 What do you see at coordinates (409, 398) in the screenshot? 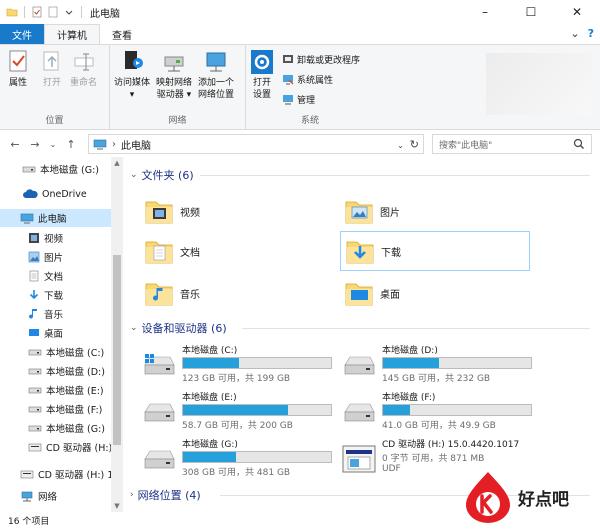
I see `drive-name: 本地磁盘 (F:)` at bounding box center [409, 398].